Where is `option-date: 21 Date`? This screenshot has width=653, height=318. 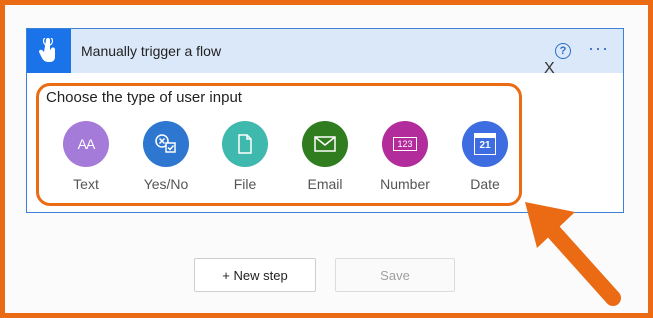 option-date: 21 Date is located at coordinates (485, 156).